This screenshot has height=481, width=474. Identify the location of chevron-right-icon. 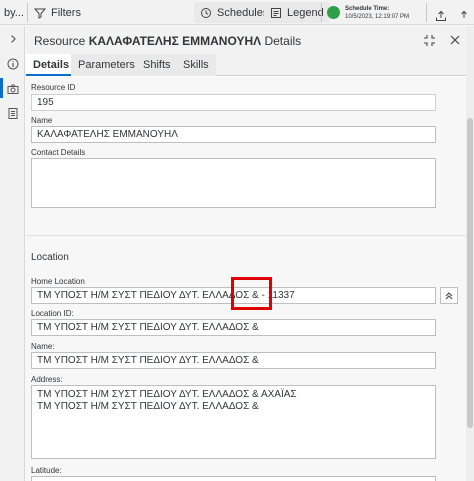
(13, 39).